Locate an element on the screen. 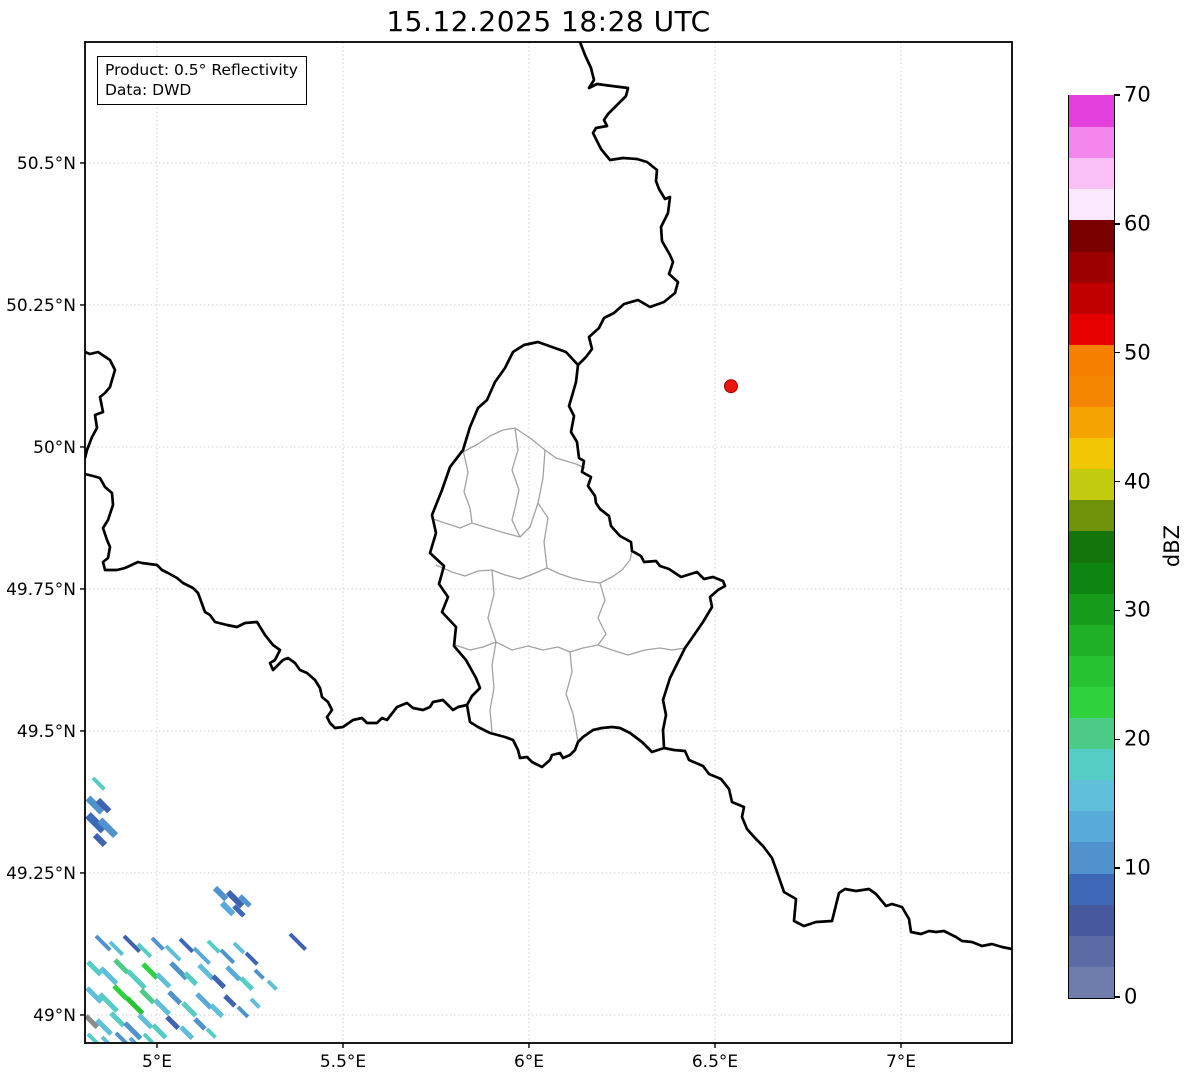 This screenshot has width=1202, height=1081. colorbar-tick-label: 10 is located at coordinates (1137, 867).